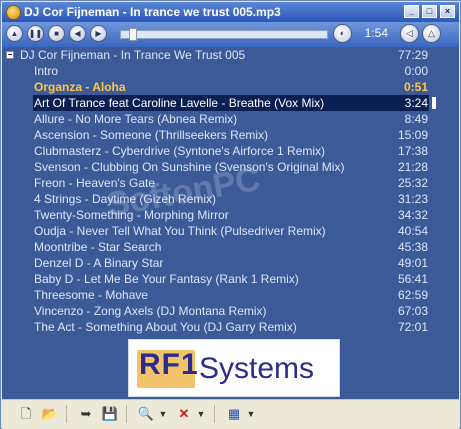  I want to click on stop-icon: ■, so click(56, 33).